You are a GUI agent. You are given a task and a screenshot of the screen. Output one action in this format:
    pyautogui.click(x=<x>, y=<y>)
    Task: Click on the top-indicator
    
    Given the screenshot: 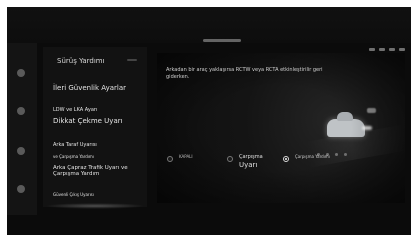 What is the action you would take?
    pyautogui.click(x=222, y=40)
    